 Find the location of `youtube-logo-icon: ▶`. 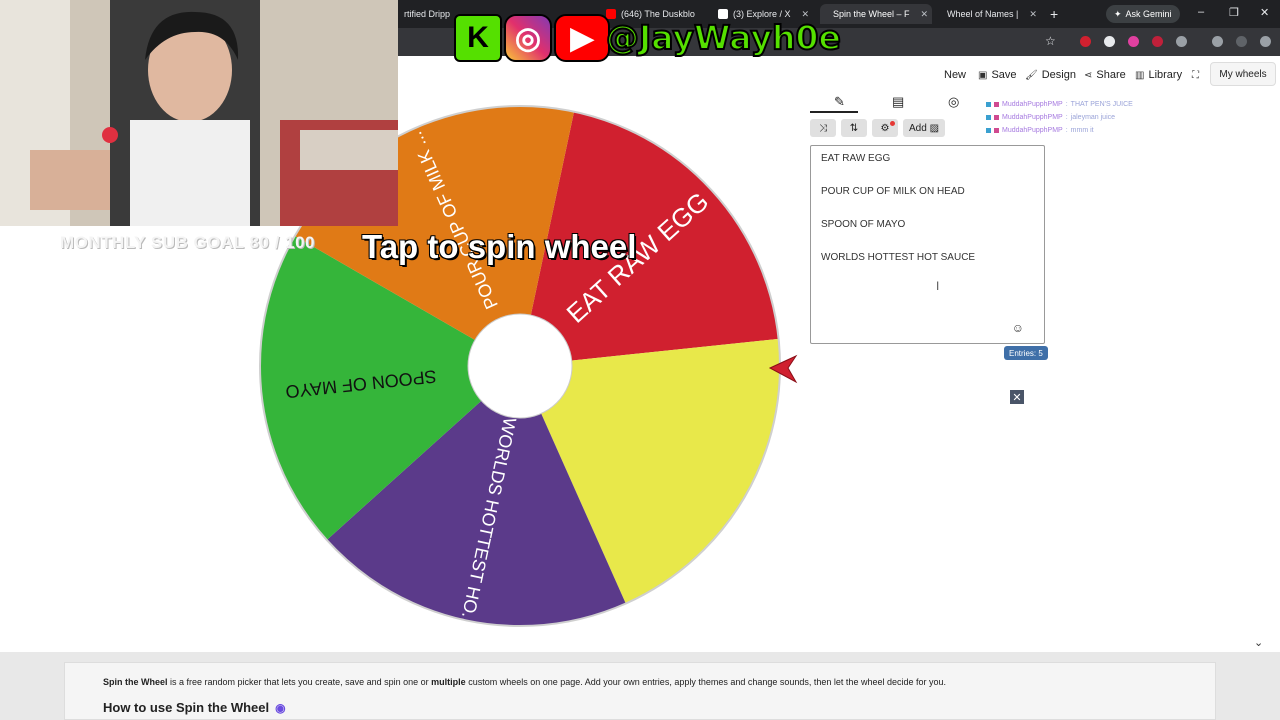

youtube-logo-icon: ▶ is located at coordinates (582, 38).